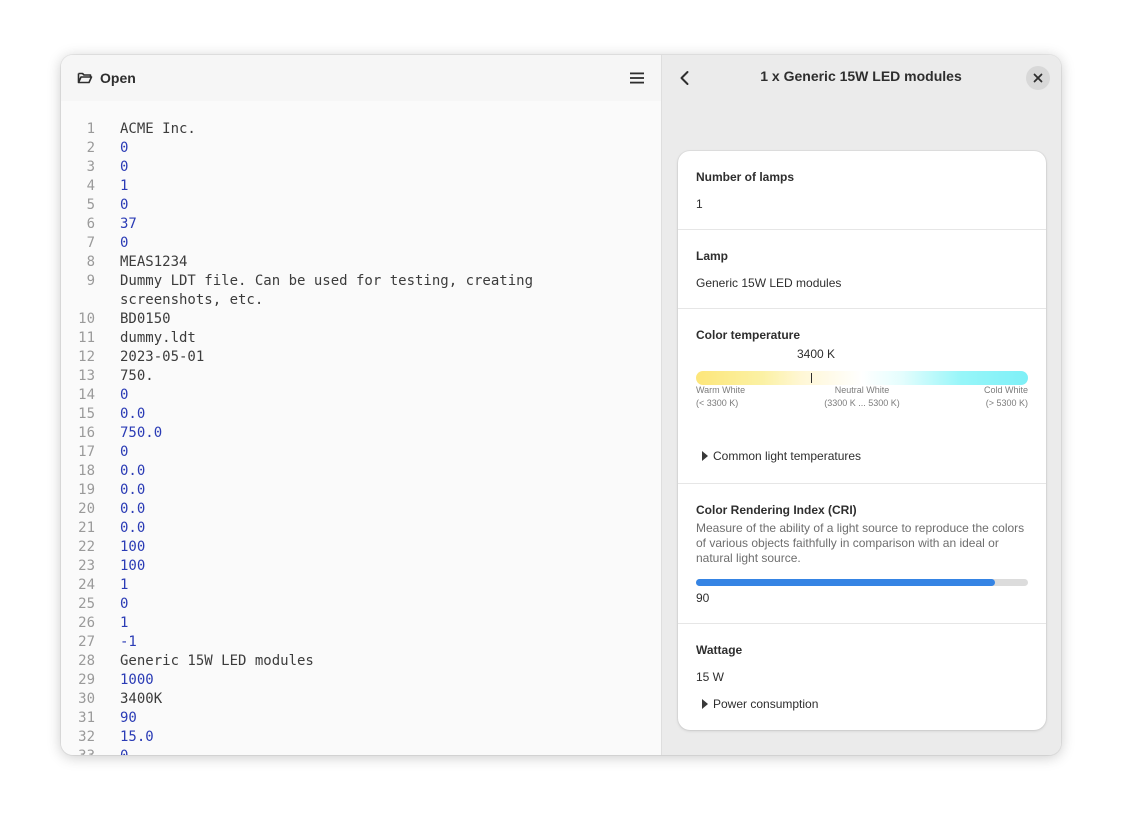 The width and height of the screenshot is (1122, 822). Describe the element at coordinates (361, 243) in the screenshot. I see `code-line: 70` at that location.